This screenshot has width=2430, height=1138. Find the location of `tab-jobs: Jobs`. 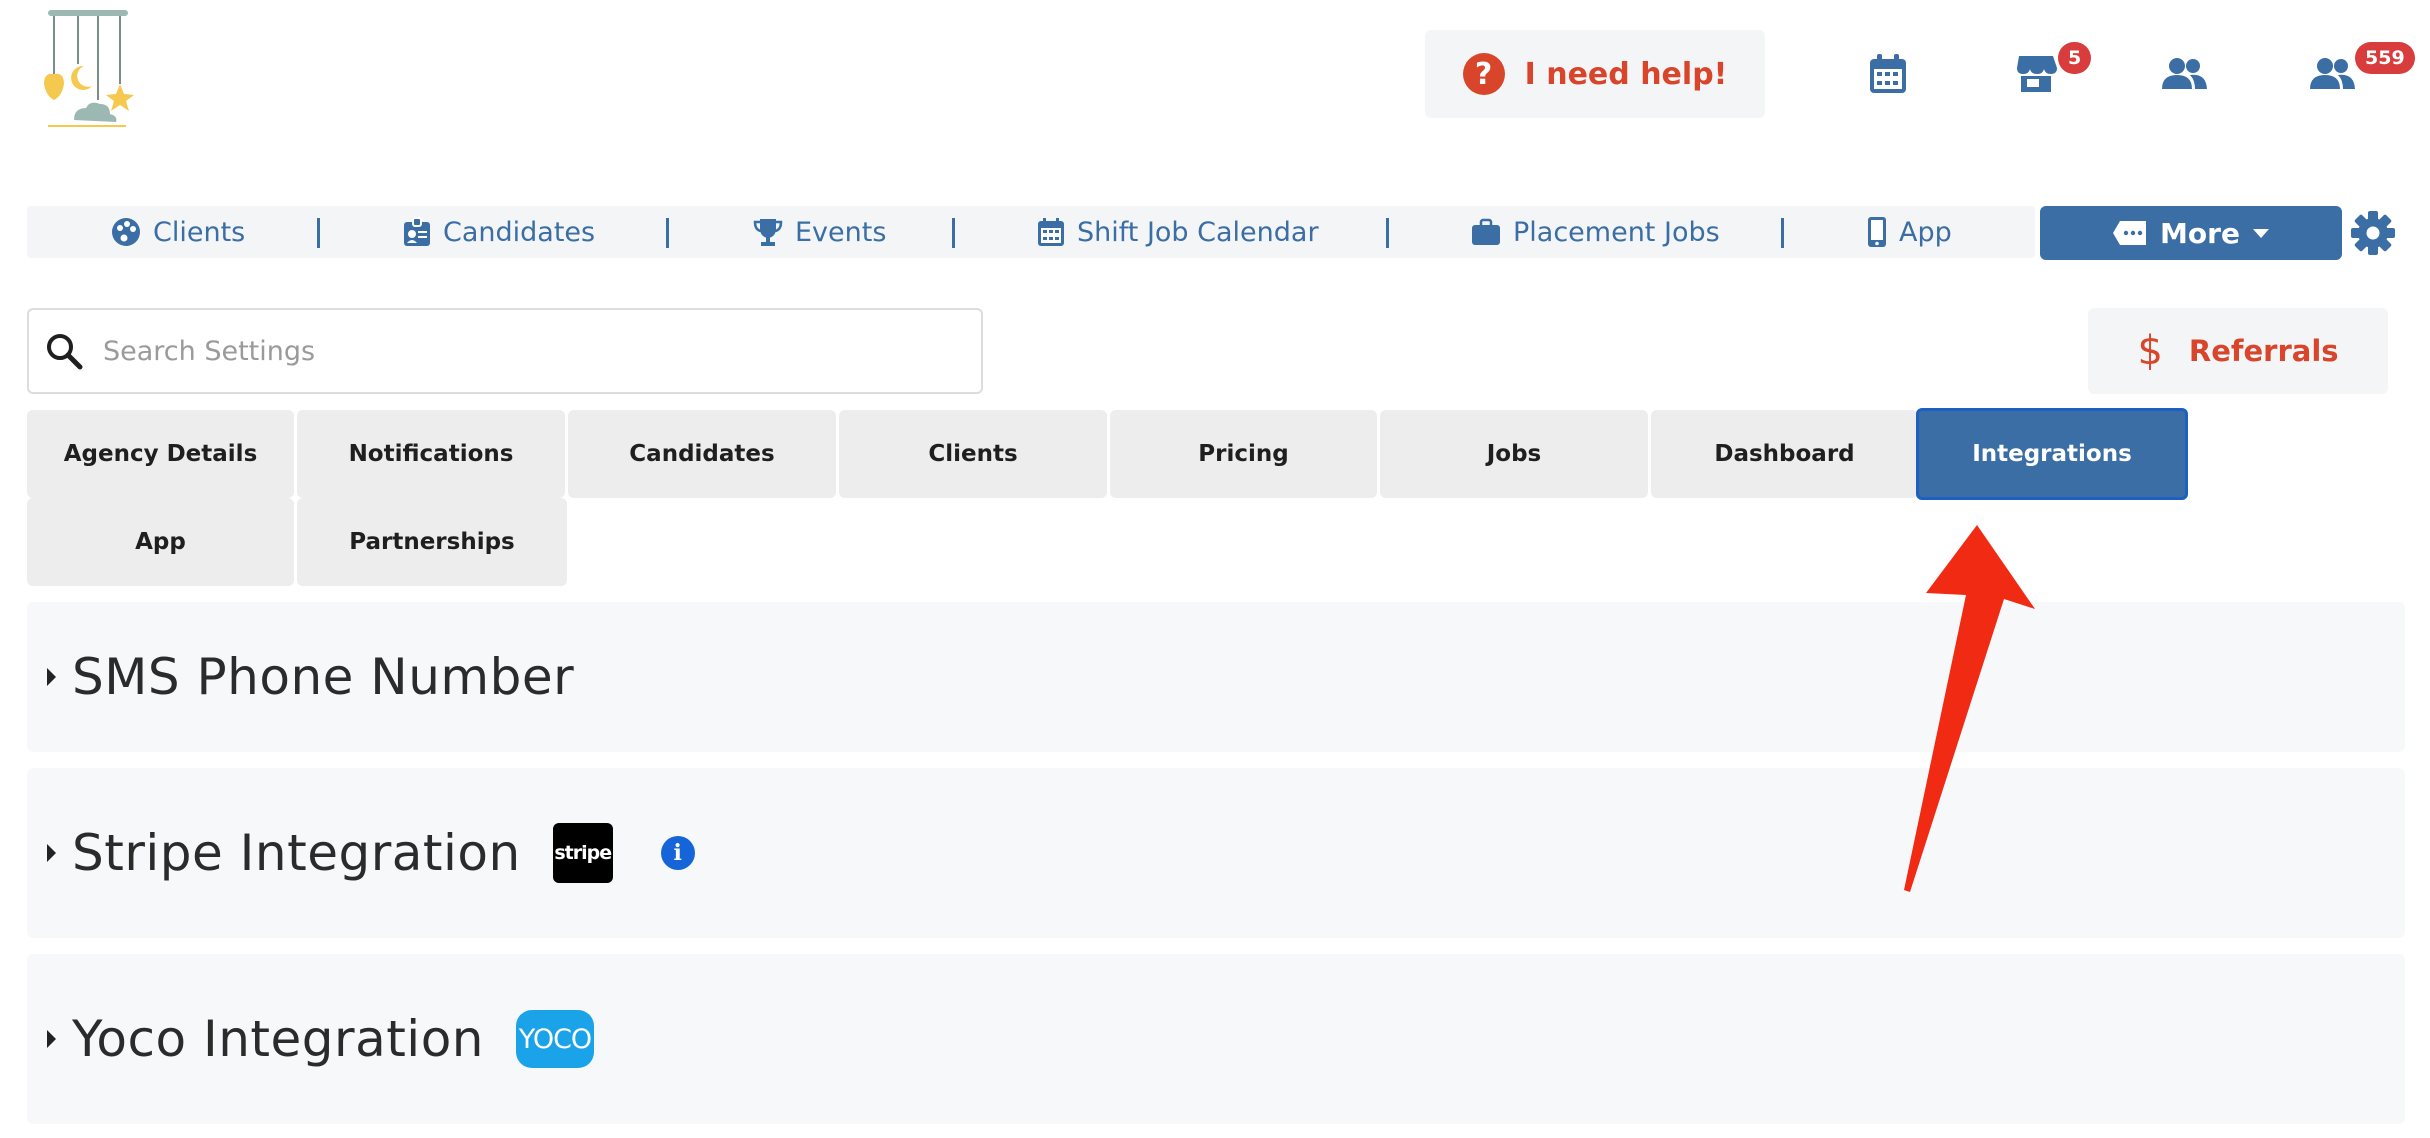

tab-jobs: Jobs is located at coordinates (1514, 454).